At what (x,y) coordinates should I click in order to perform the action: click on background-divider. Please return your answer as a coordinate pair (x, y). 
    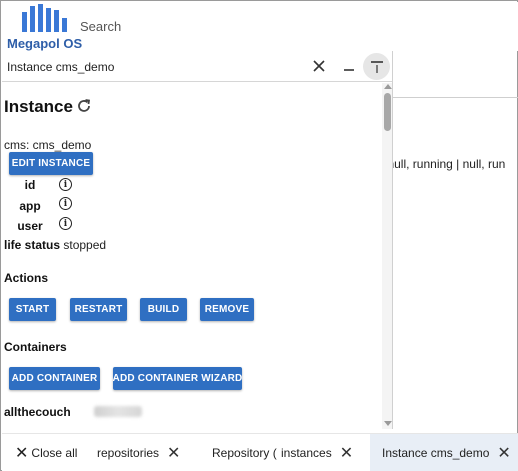
    Looking at the image, I should click on (455, 97).